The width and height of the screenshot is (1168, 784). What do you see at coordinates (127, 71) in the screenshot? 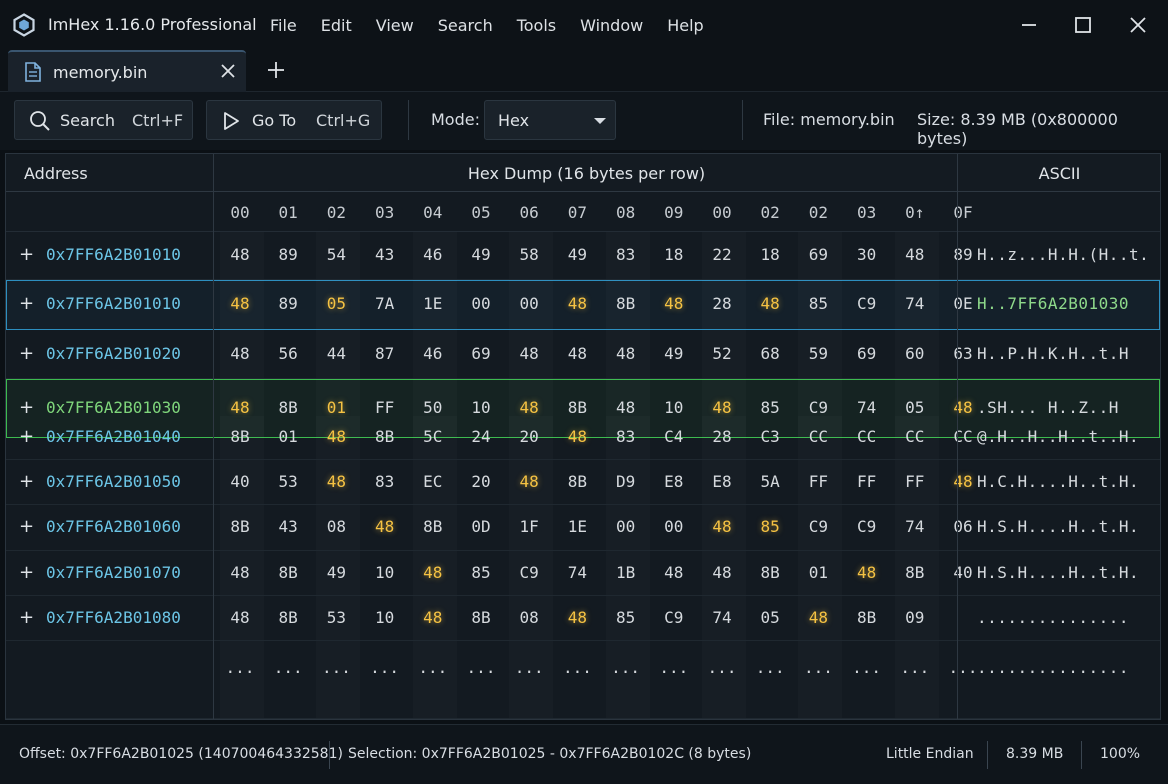
I see `tab-memory-bin: memory.bin` at bounding box center [127, 71].